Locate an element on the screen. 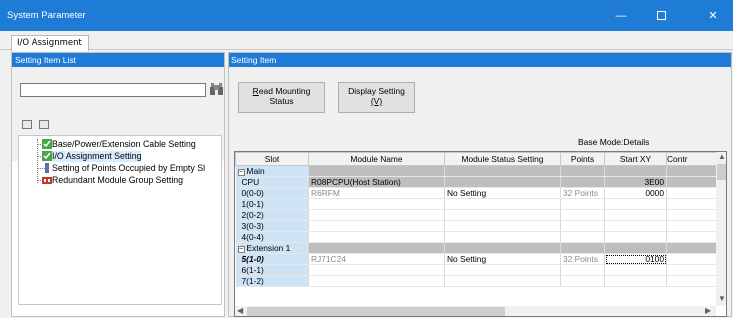  vertical-scroll-thumb is located at coordinates (721, 172).